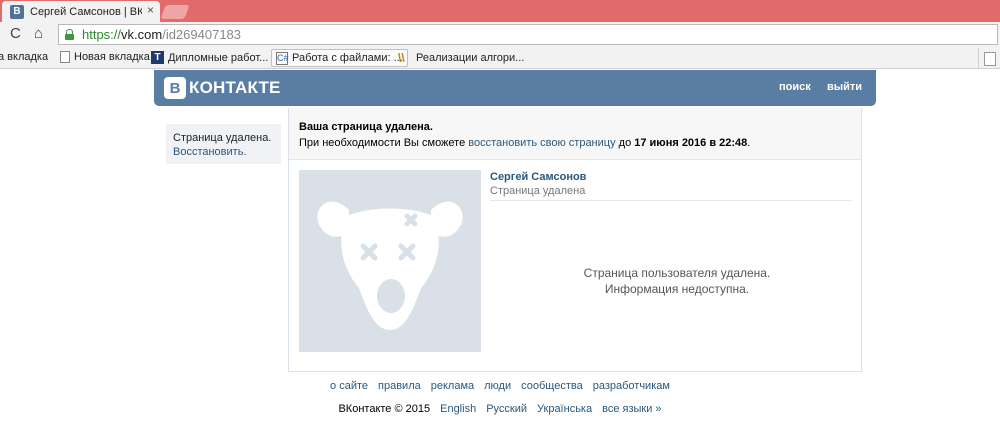 The height and width of the screenshot is (444, 1000). What do you see at coordinates (844, 87) in the screenshot?
I see `logout-link: выйти` at bounding box center [844, 87].